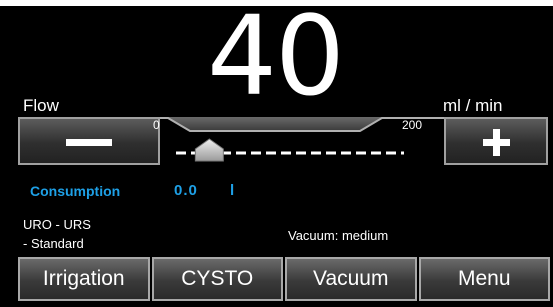  I want to click on flow-value: 40, so click(276, 63).